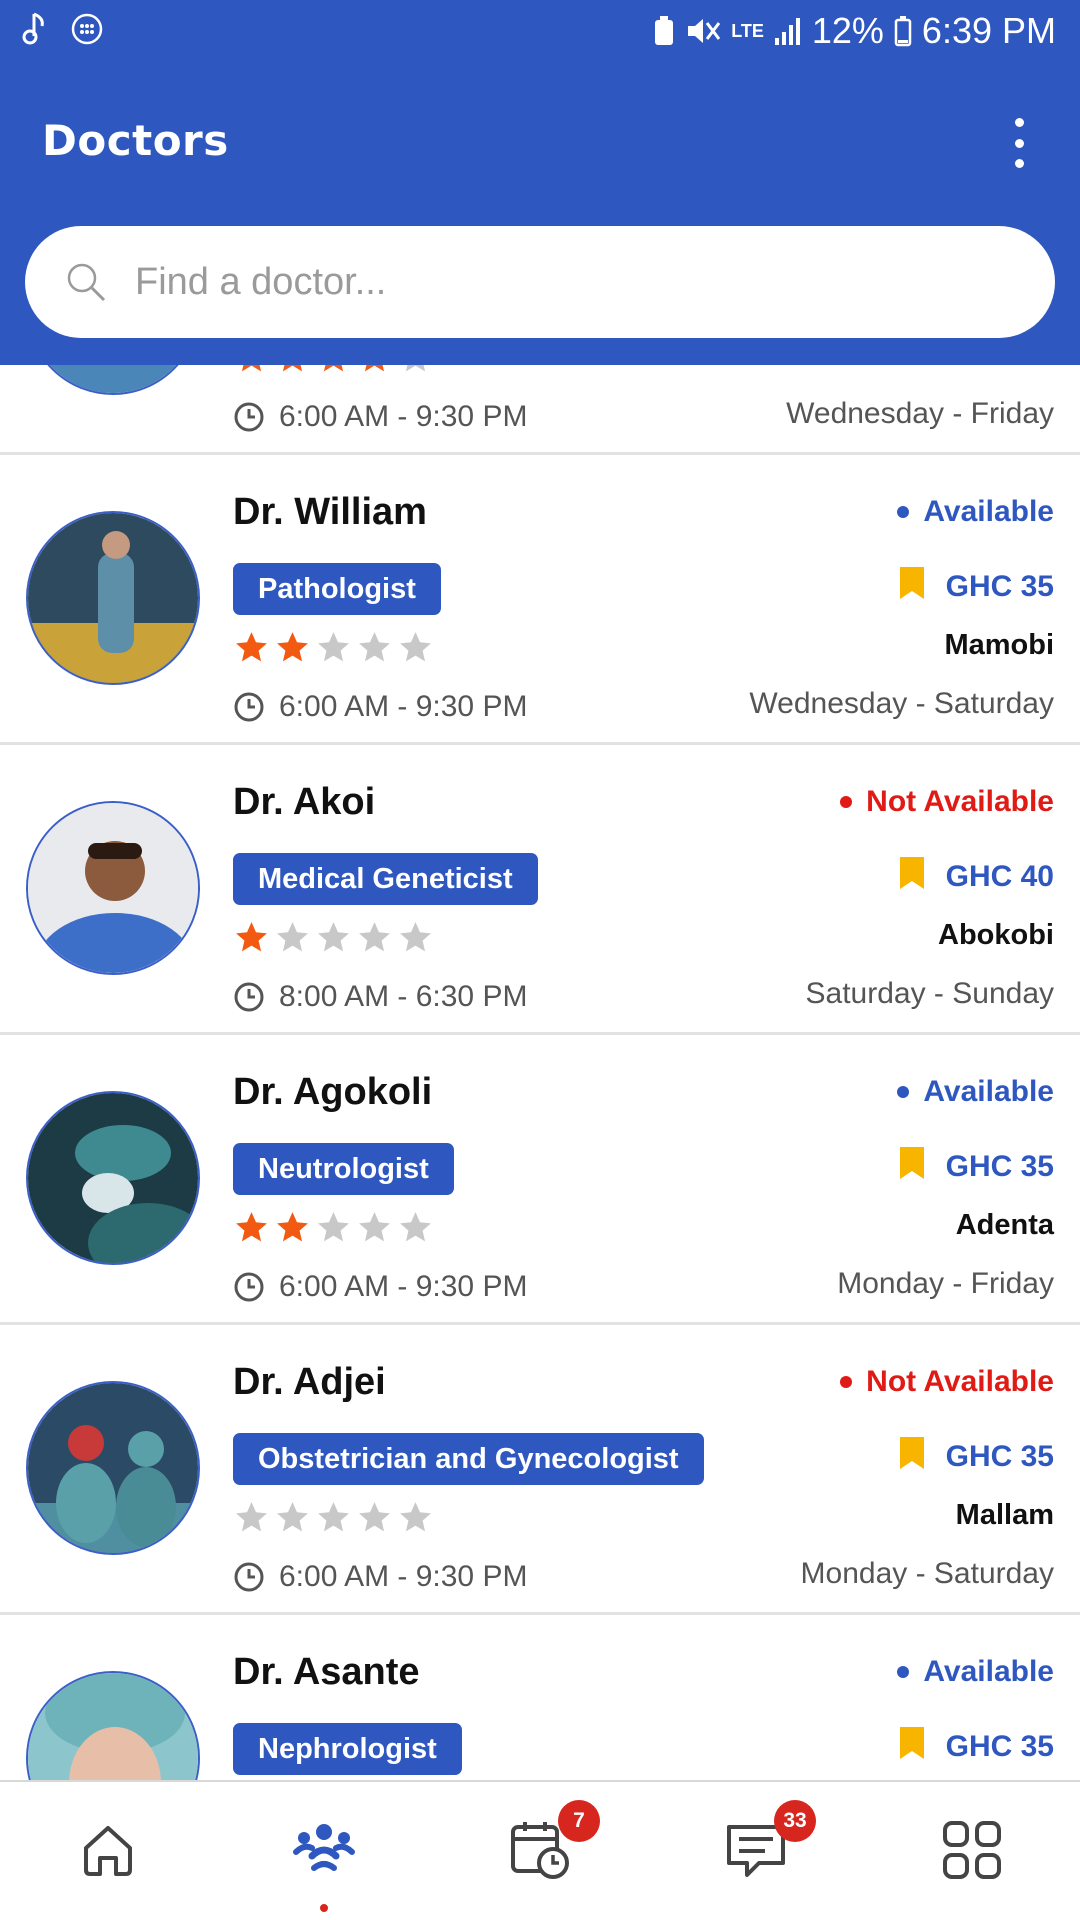 The width and height of the screenshot is (1080, 1920). What do you see at coordinates (468, 1459) in the screenshot?
I see `specialty-badge: Obstetrician and Gynecologist` at bounding box center [468, 1459].